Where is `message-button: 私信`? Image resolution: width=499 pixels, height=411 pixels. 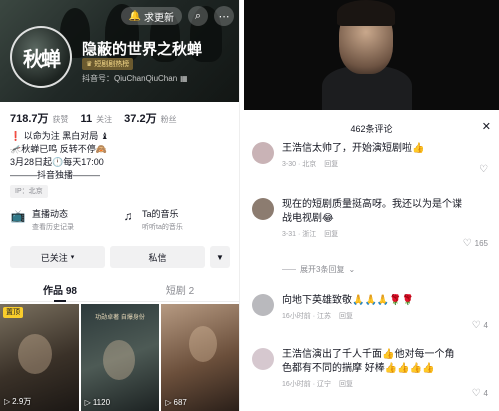
message-button: 私信 is located at coordinates (157, 257).